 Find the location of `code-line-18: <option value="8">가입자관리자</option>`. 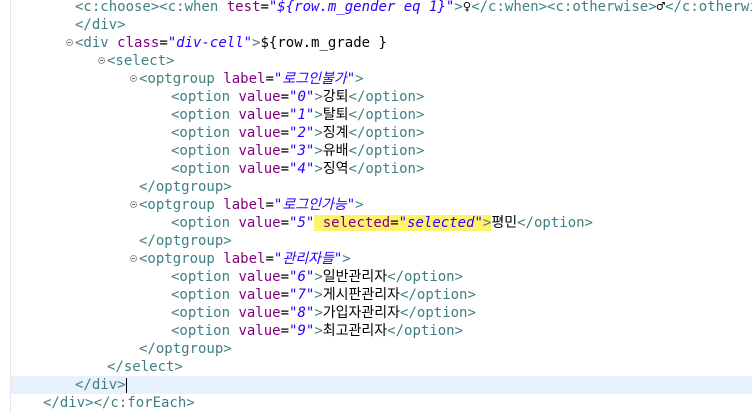

code-line-18: <option value="8">가입자관리자</option> is located at coordinates (461, 313).